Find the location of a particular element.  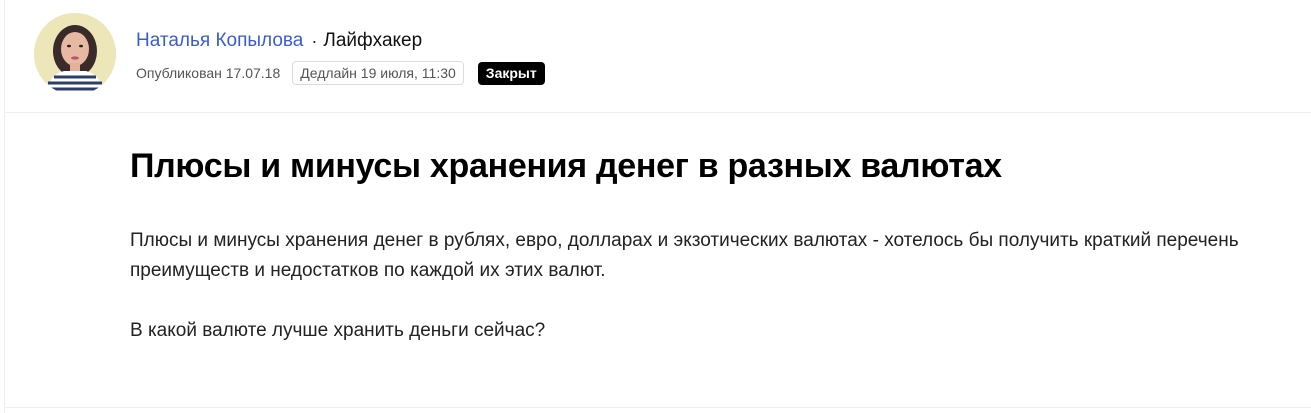

published-date: Опубликован 17.07.18 is located at coordinates (208, 73).